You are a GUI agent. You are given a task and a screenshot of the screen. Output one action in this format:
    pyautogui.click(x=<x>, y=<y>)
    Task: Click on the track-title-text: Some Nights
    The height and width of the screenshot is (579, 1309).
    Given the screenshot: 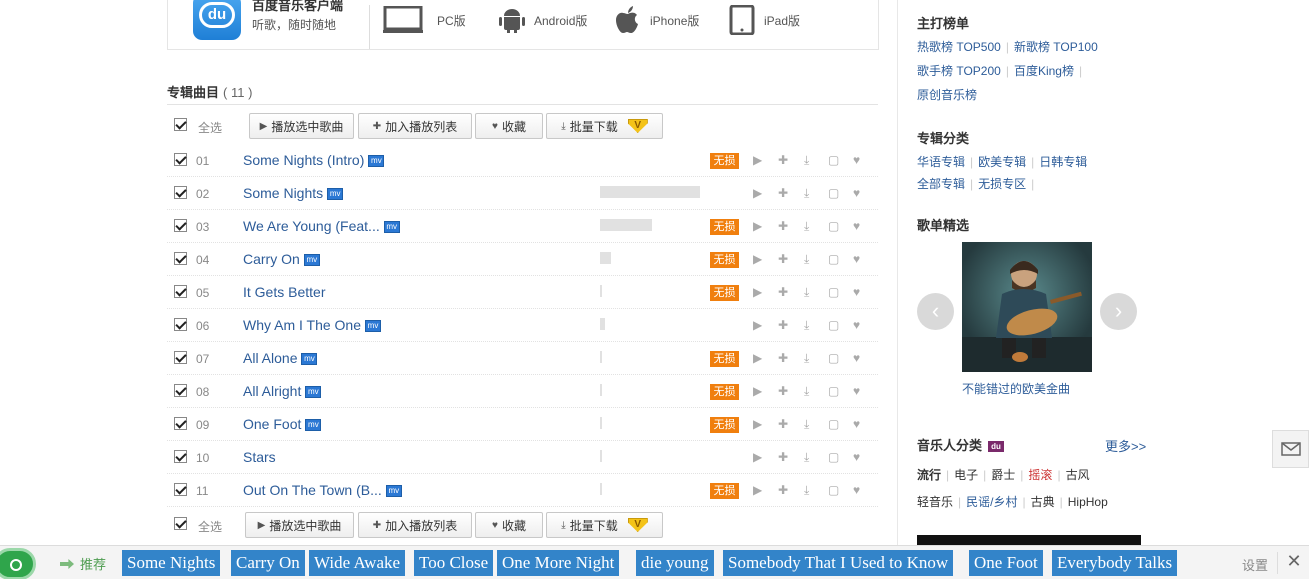 What is the action you would take?
    pyautogui.click(x=283, y=193)
    